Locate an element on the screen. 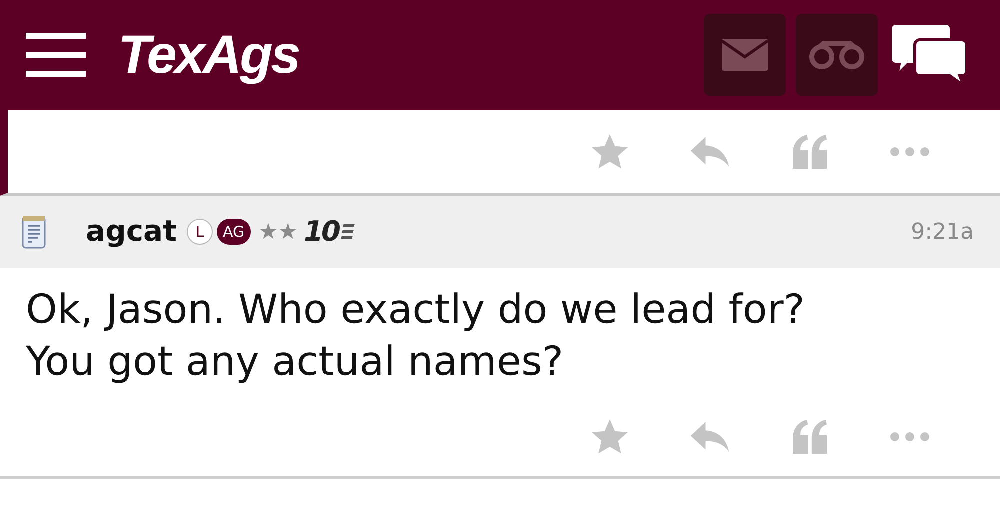  binoculars-icon is located at coordinates (837, 55).